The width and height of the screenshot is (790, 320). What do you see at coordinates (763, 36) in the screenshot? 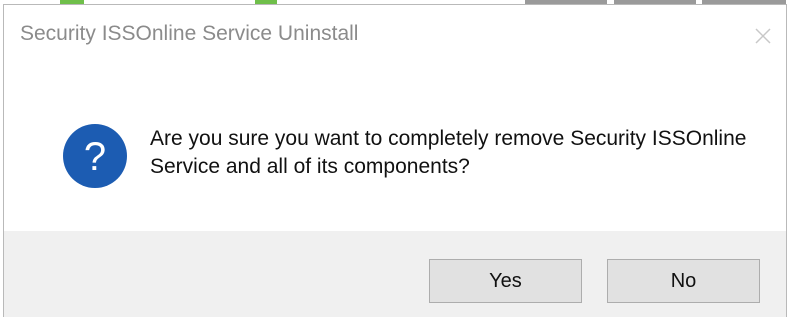
I see `close-icon` at bounding box center [763, 36].